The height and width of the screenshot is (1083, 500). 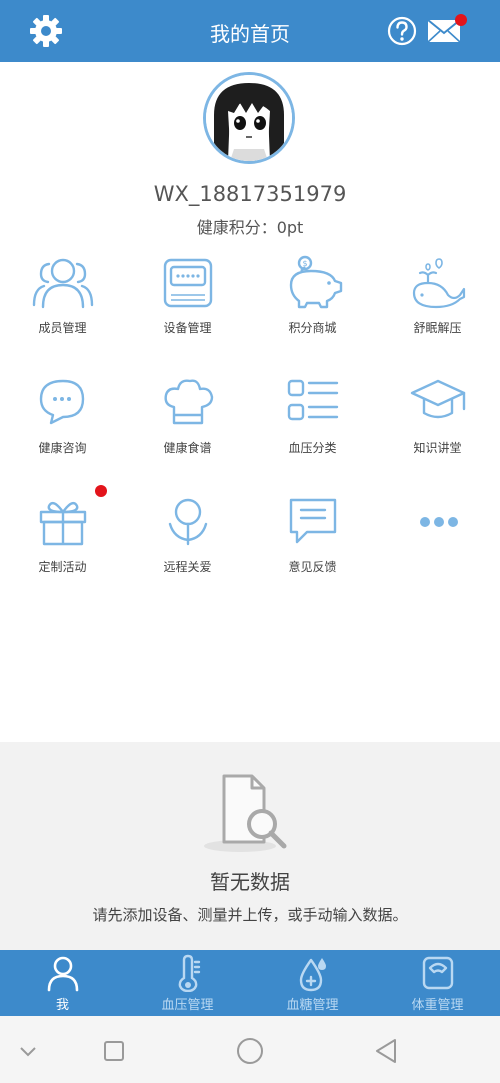 What do you see at coordinates (250, 34) in the screenshot?
I see `page-title: 我的首页` at bounding box center [250, 34].